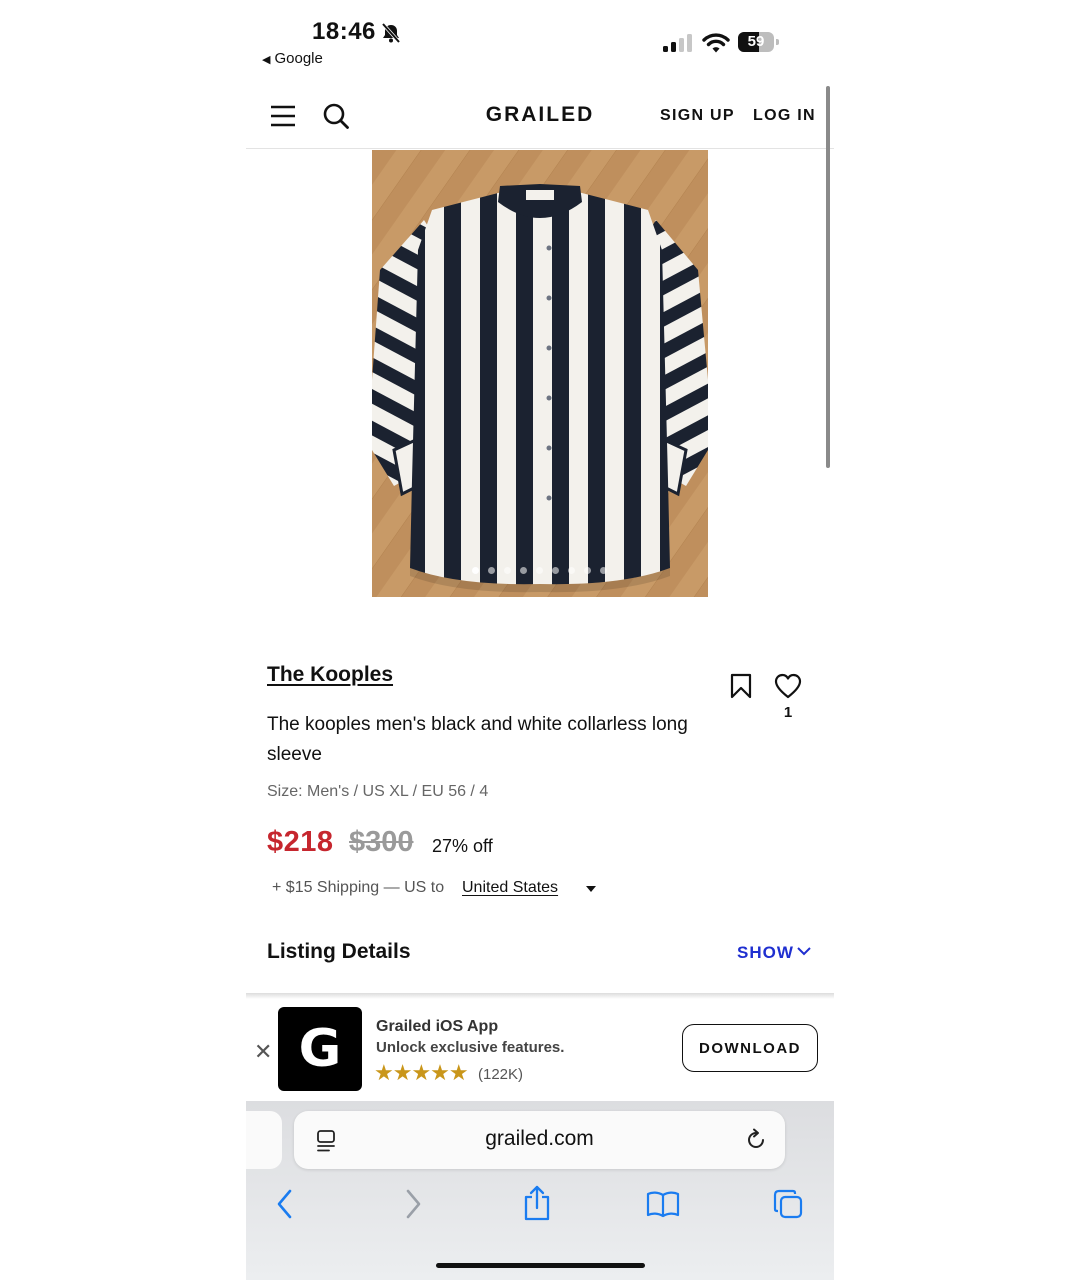  What do you see at coordinates (437, 1026) in the screenshot?
I see `app-name: Grailed iOS App` at bounding box center [437, 1026].